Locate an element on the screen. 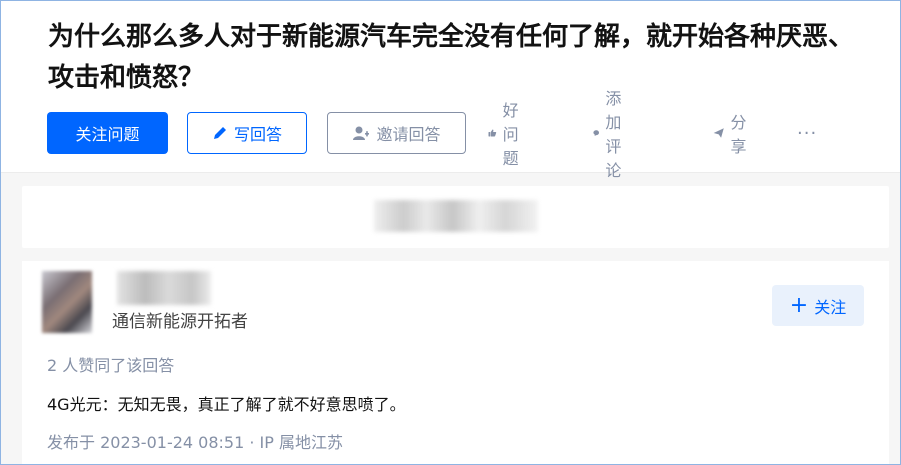 This screenshot has width=901, height=465. blurred-banner-card is located at coordinates (455, 217).